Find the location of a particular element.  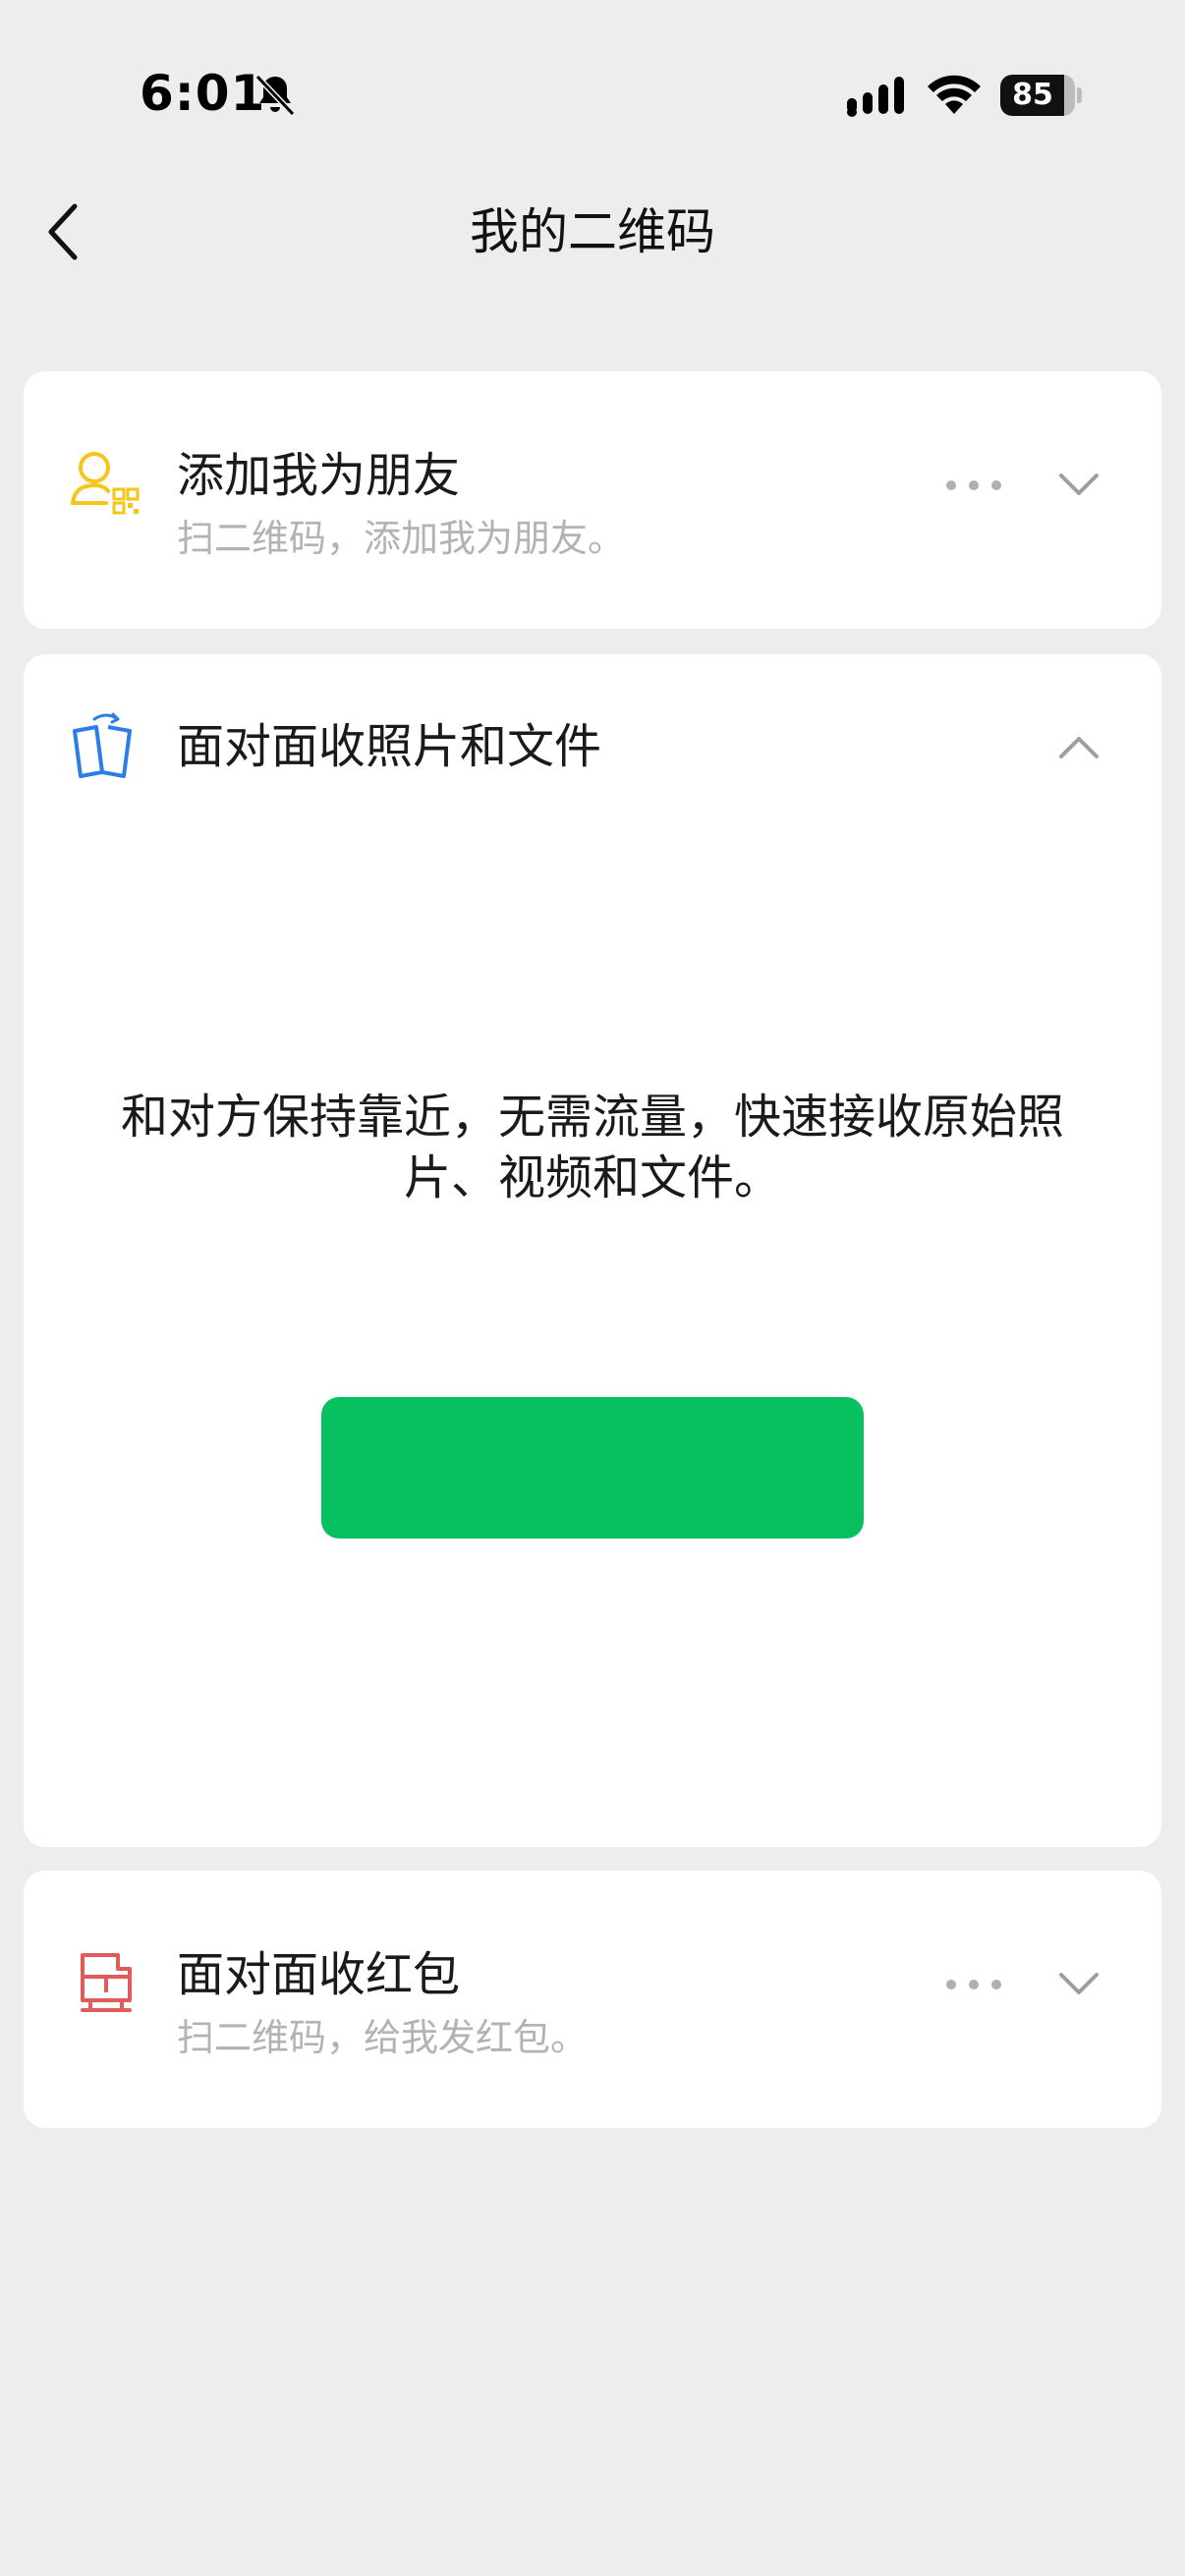

card-title: 面对面收照片和文件 is located at coordinates (389, 746).